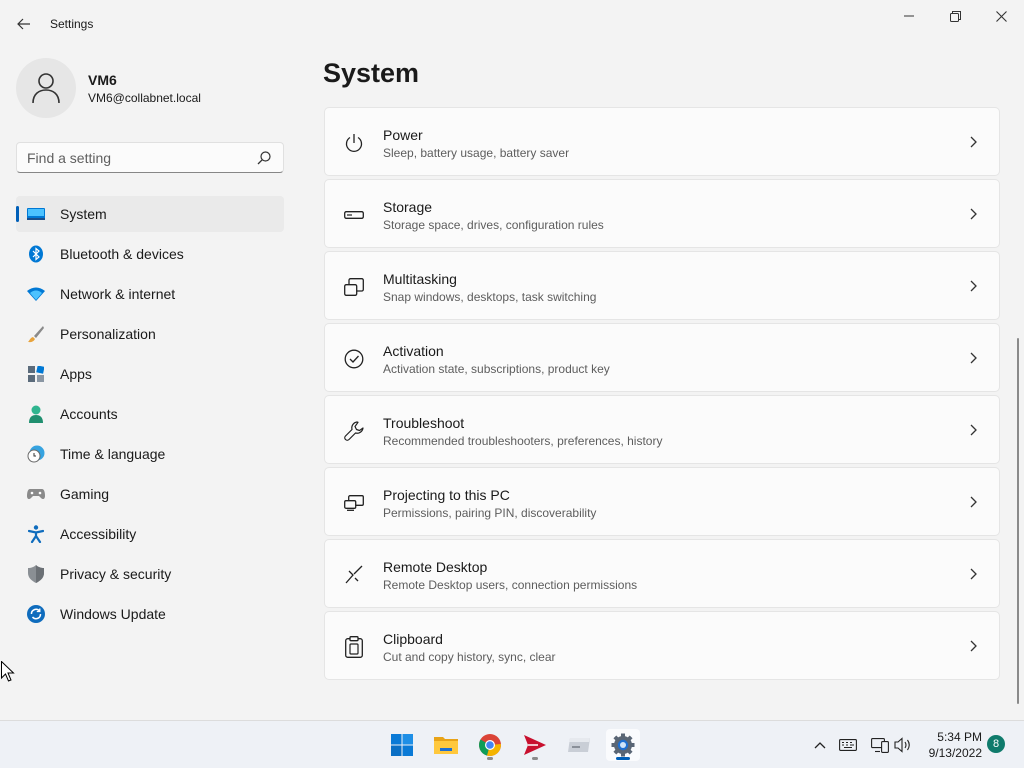 This screenshot has height=768, width=1024. What do you see at coordinates (36, 534) in the screenshot?
I see `accessibility-icon` at bounding box center [36, 534].